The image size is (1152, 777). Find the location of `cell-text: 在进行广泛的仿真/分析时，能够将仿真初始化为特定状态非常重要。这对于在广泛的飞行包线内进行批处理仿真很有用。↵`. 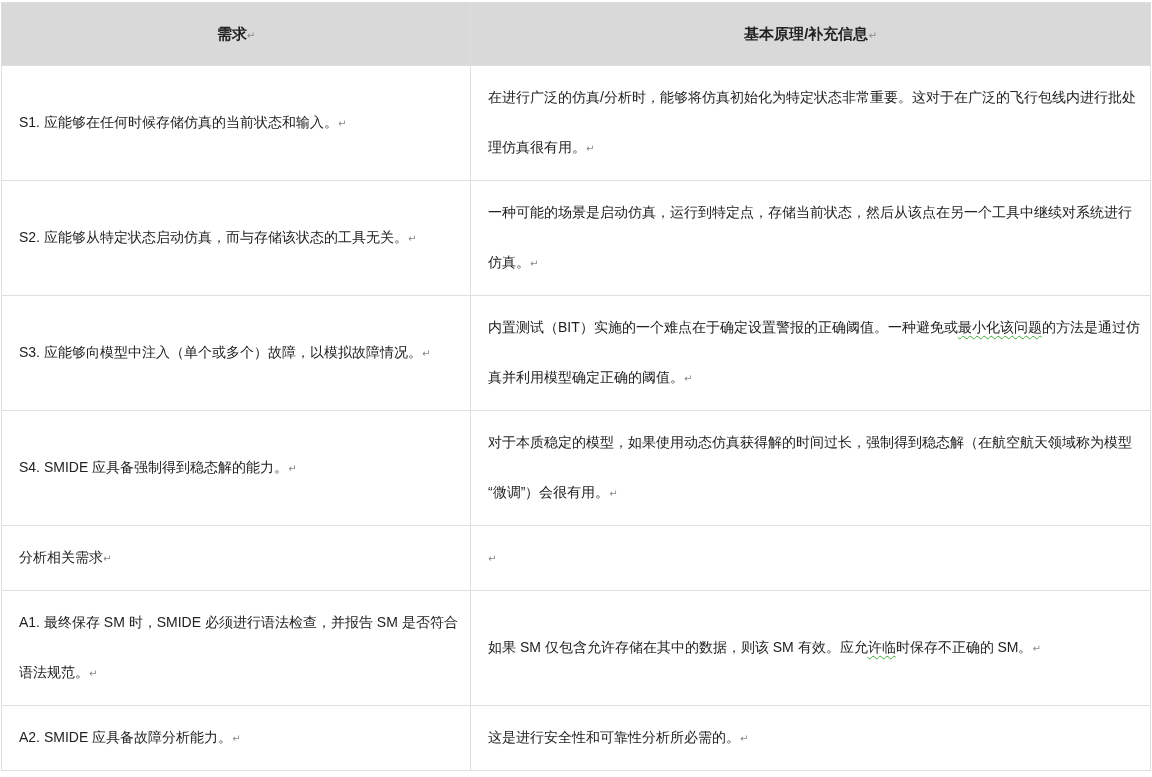

cell-text: 在进行广泛的仿真/分析时，能够将仿真初始化为特定状态非常重要。这对于在广泛的飞行包线内进行批处理仿真很有用。↵ is located at coordinates (812, 122).